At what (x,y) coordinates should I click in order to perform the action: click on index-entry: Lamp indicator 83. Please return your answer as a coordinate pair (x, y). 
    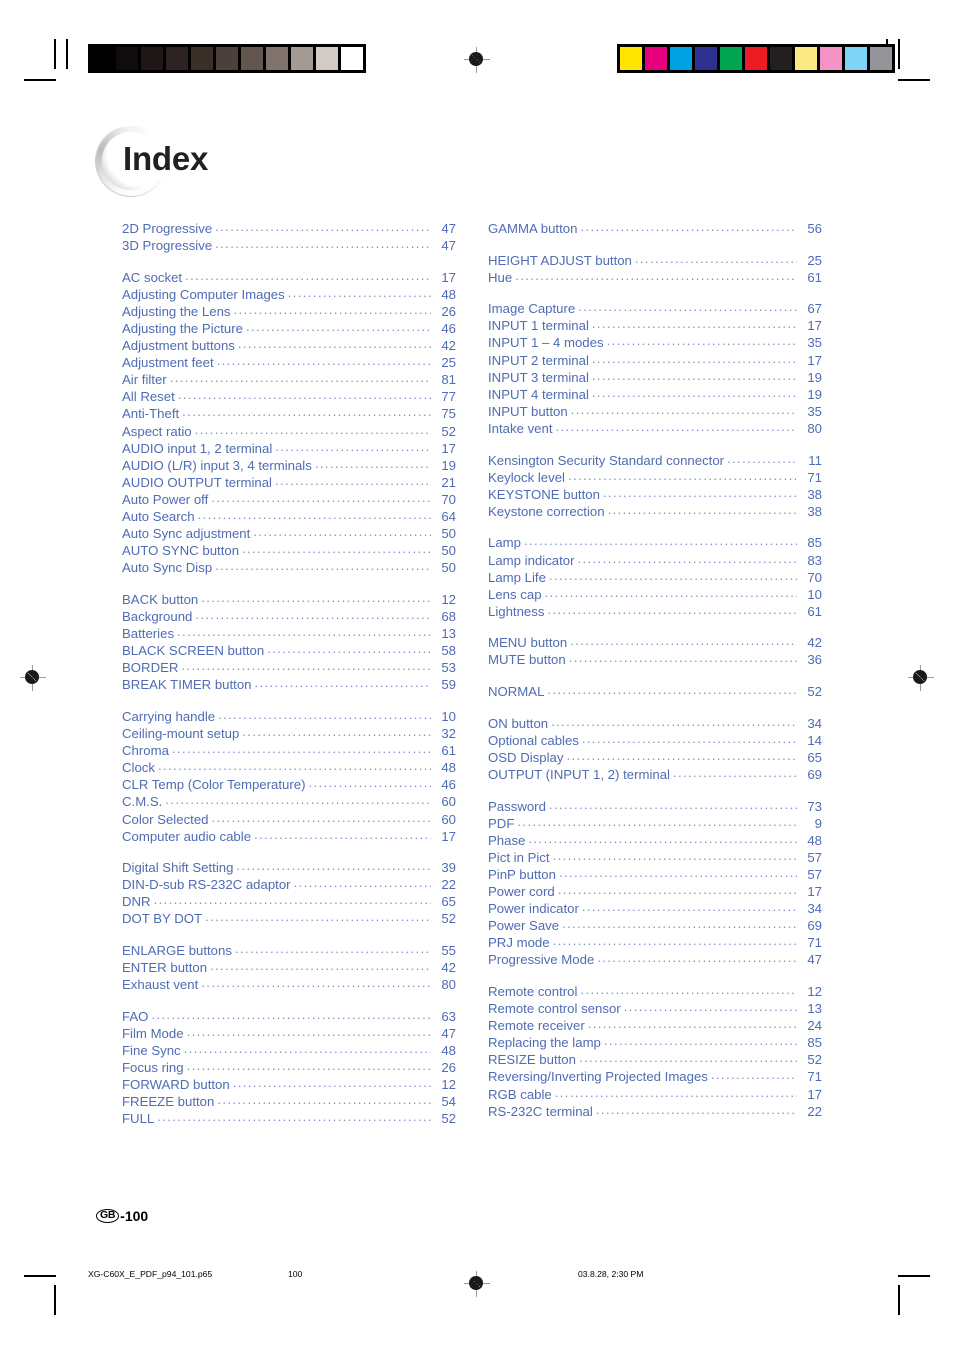
    Looking at the image, I should click on (655, 560).